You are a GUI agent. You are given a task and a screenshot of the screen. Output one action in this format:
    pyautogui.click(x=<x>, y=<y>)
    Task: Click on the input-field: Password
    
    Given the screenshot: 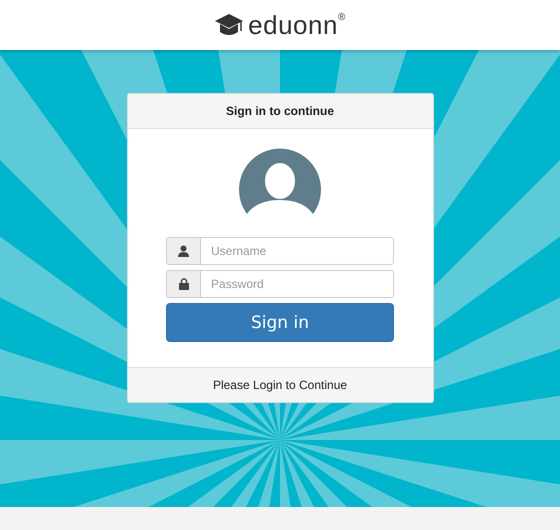 What is the action you would take?
    pyautogui.click(x=280, y=284)
    